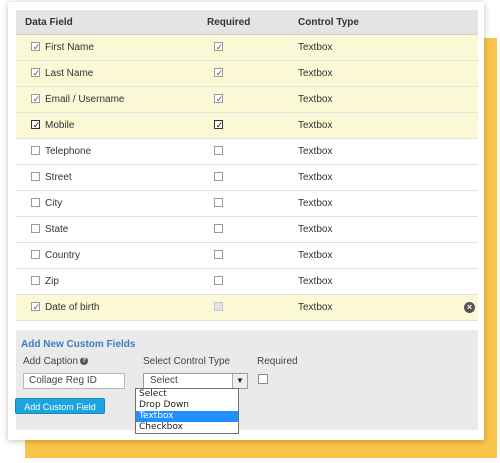 This screenshot has width=500, height=463. Describe the element at coordinates (187, 394) in the screenshot. I see `dropdown-option: Select` at that location.